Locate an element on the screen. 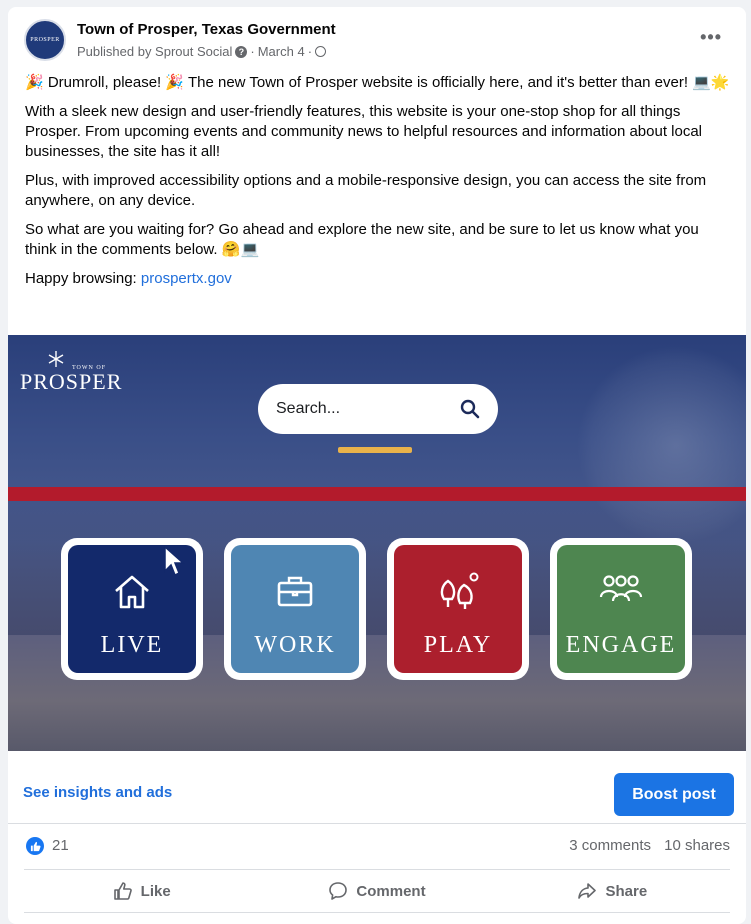  post-paragraph-link: Happy browsing: prospertx.gov is located at coordinates (378, 279).